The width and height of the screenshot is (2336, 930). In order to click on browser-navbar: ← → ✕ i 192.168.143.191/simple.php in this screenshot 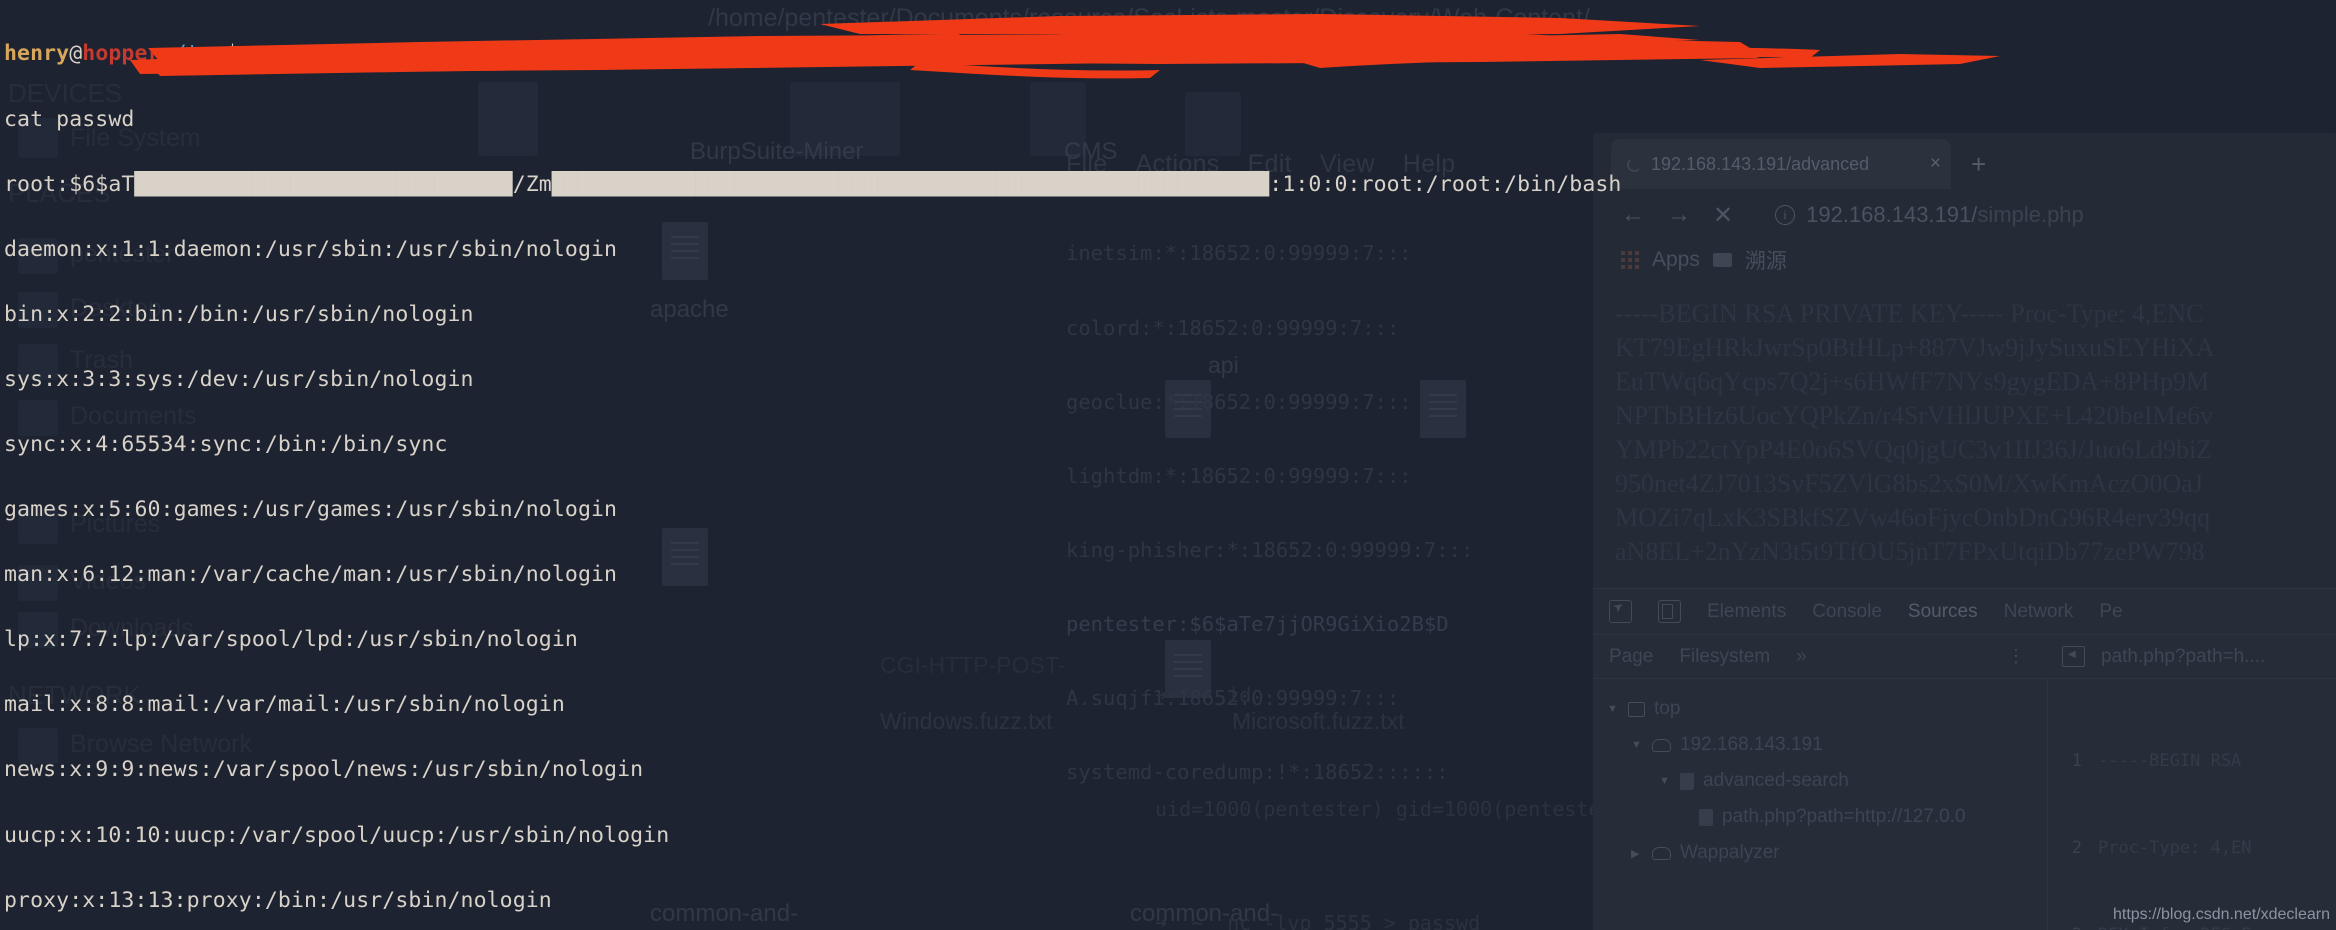, I will do `click(1964, 215)`.